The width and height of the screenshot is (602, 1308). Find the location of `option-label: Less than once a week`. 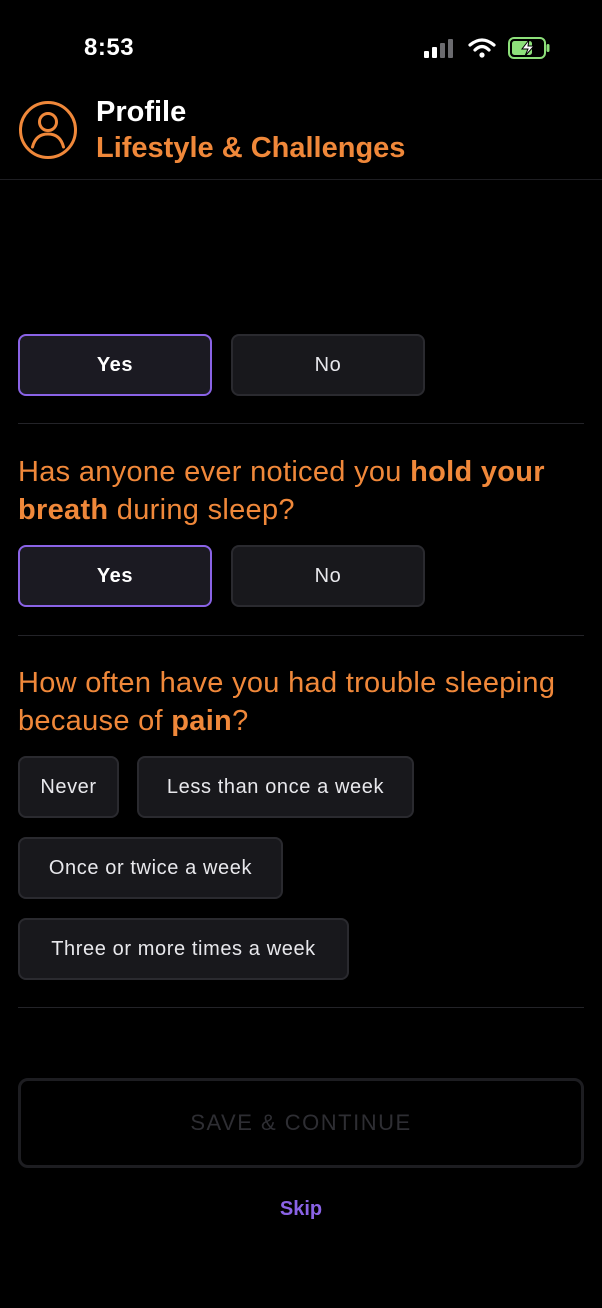

option-label: Less than once a week is located at coordinates (275, 786).